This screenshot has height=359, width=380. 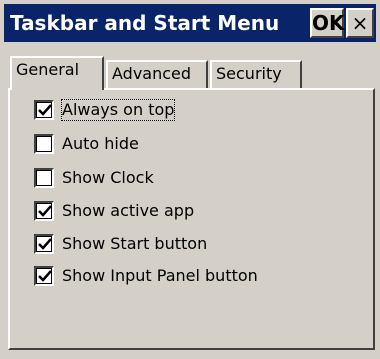 I want to click on option-show-input-panel-button: Show Input Panel button, so click(x=146, y=276).